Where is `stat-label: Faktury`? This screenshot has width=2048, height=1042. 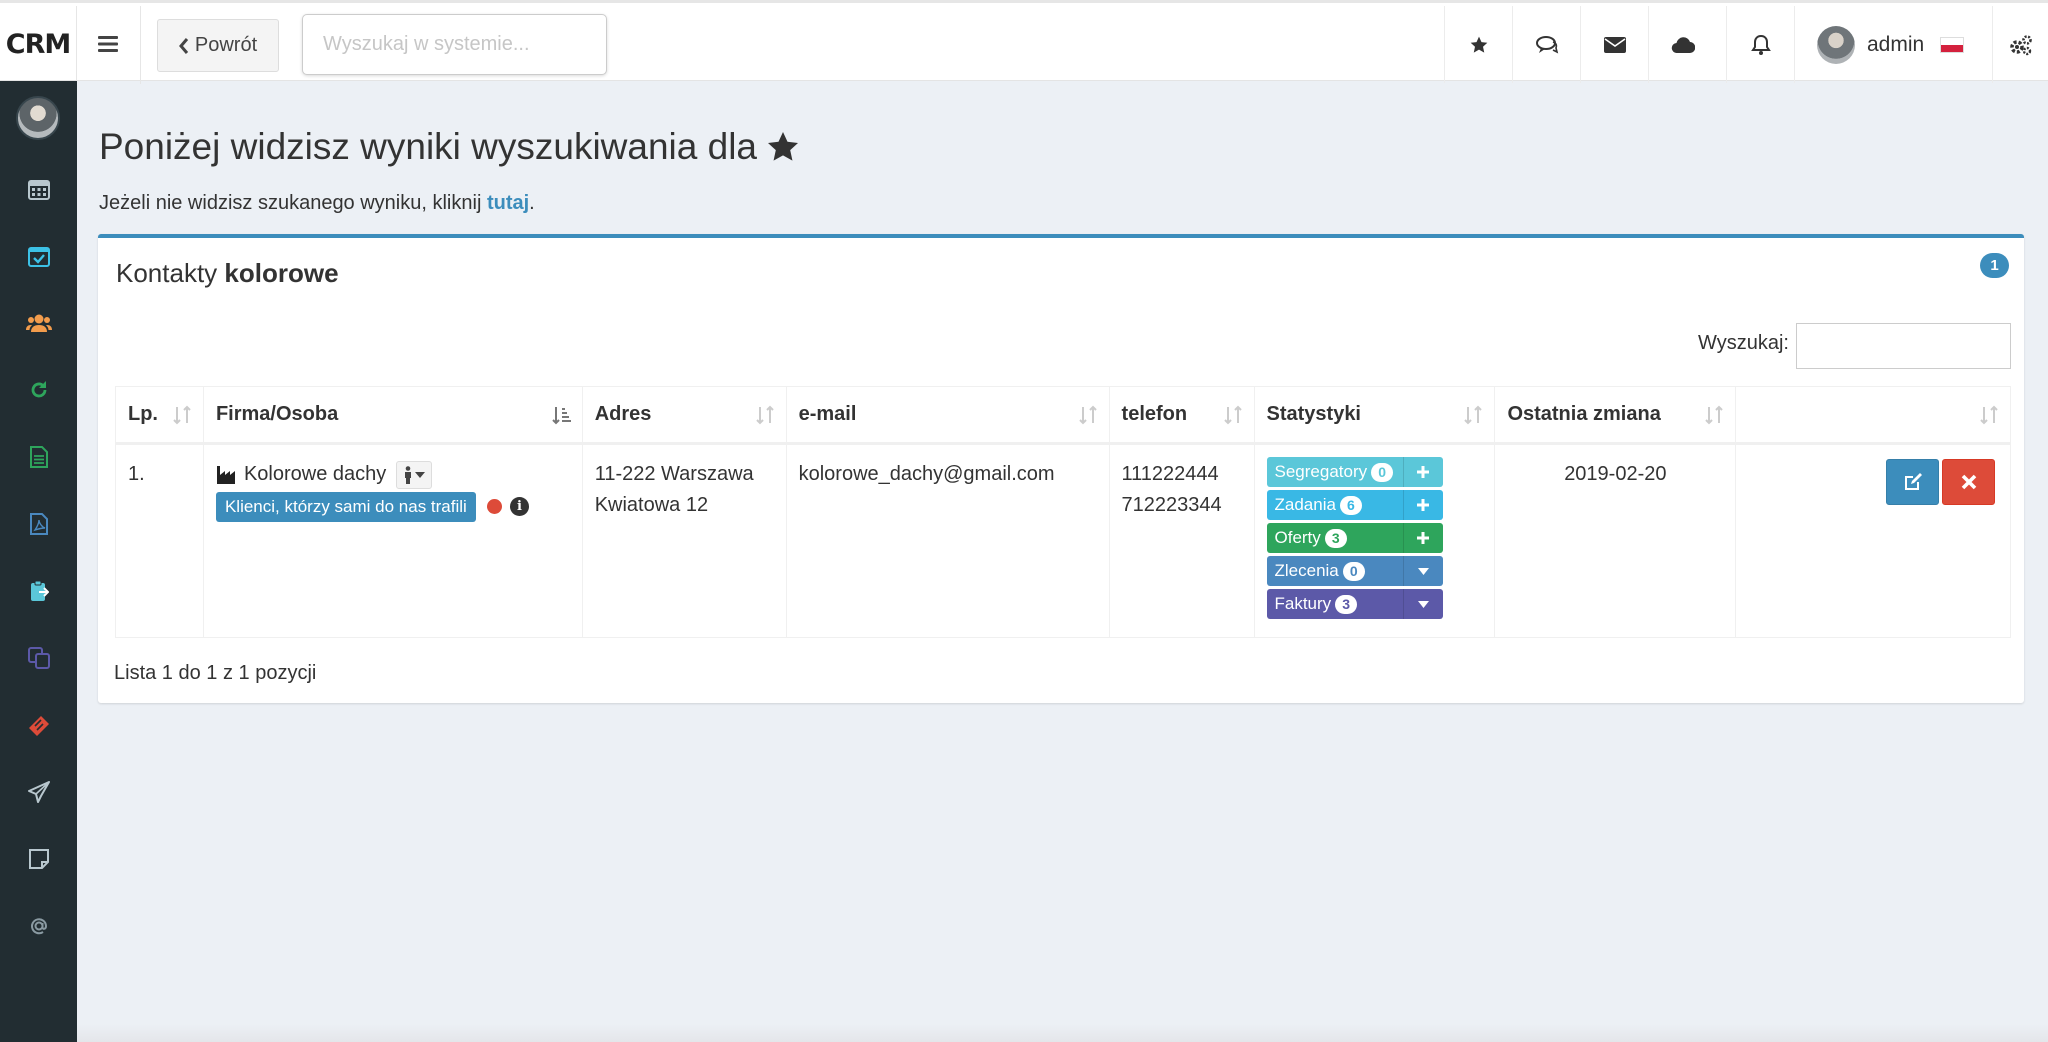 stat-label: Faktury is located at coordinates (1303, 603).